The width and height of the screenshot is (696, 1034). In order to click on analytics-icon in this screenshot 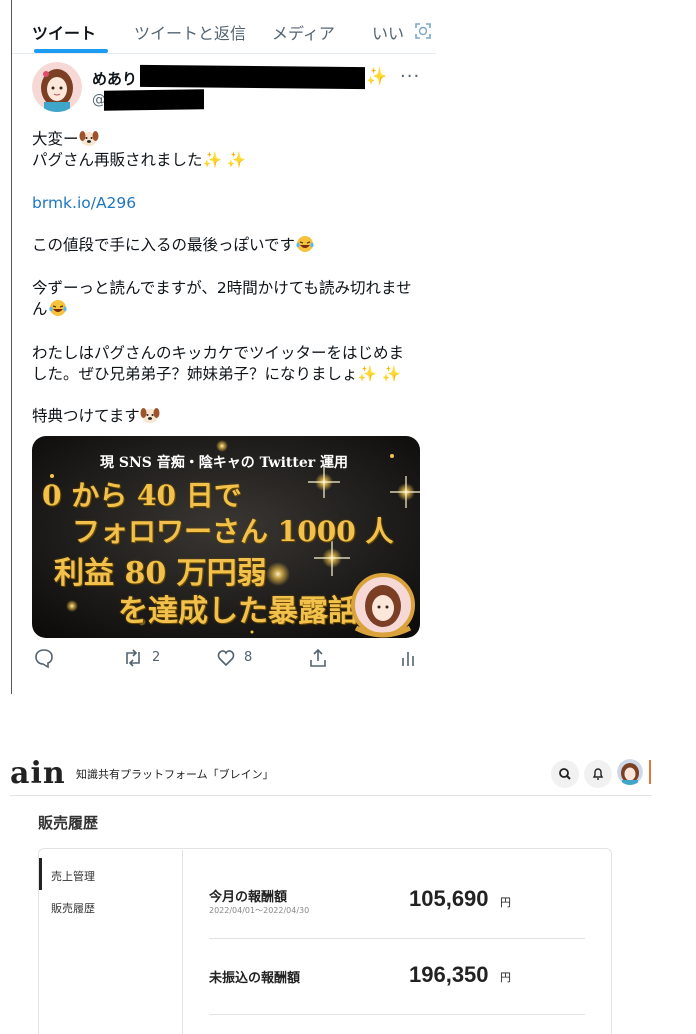, I will do `click(408, 658)`.